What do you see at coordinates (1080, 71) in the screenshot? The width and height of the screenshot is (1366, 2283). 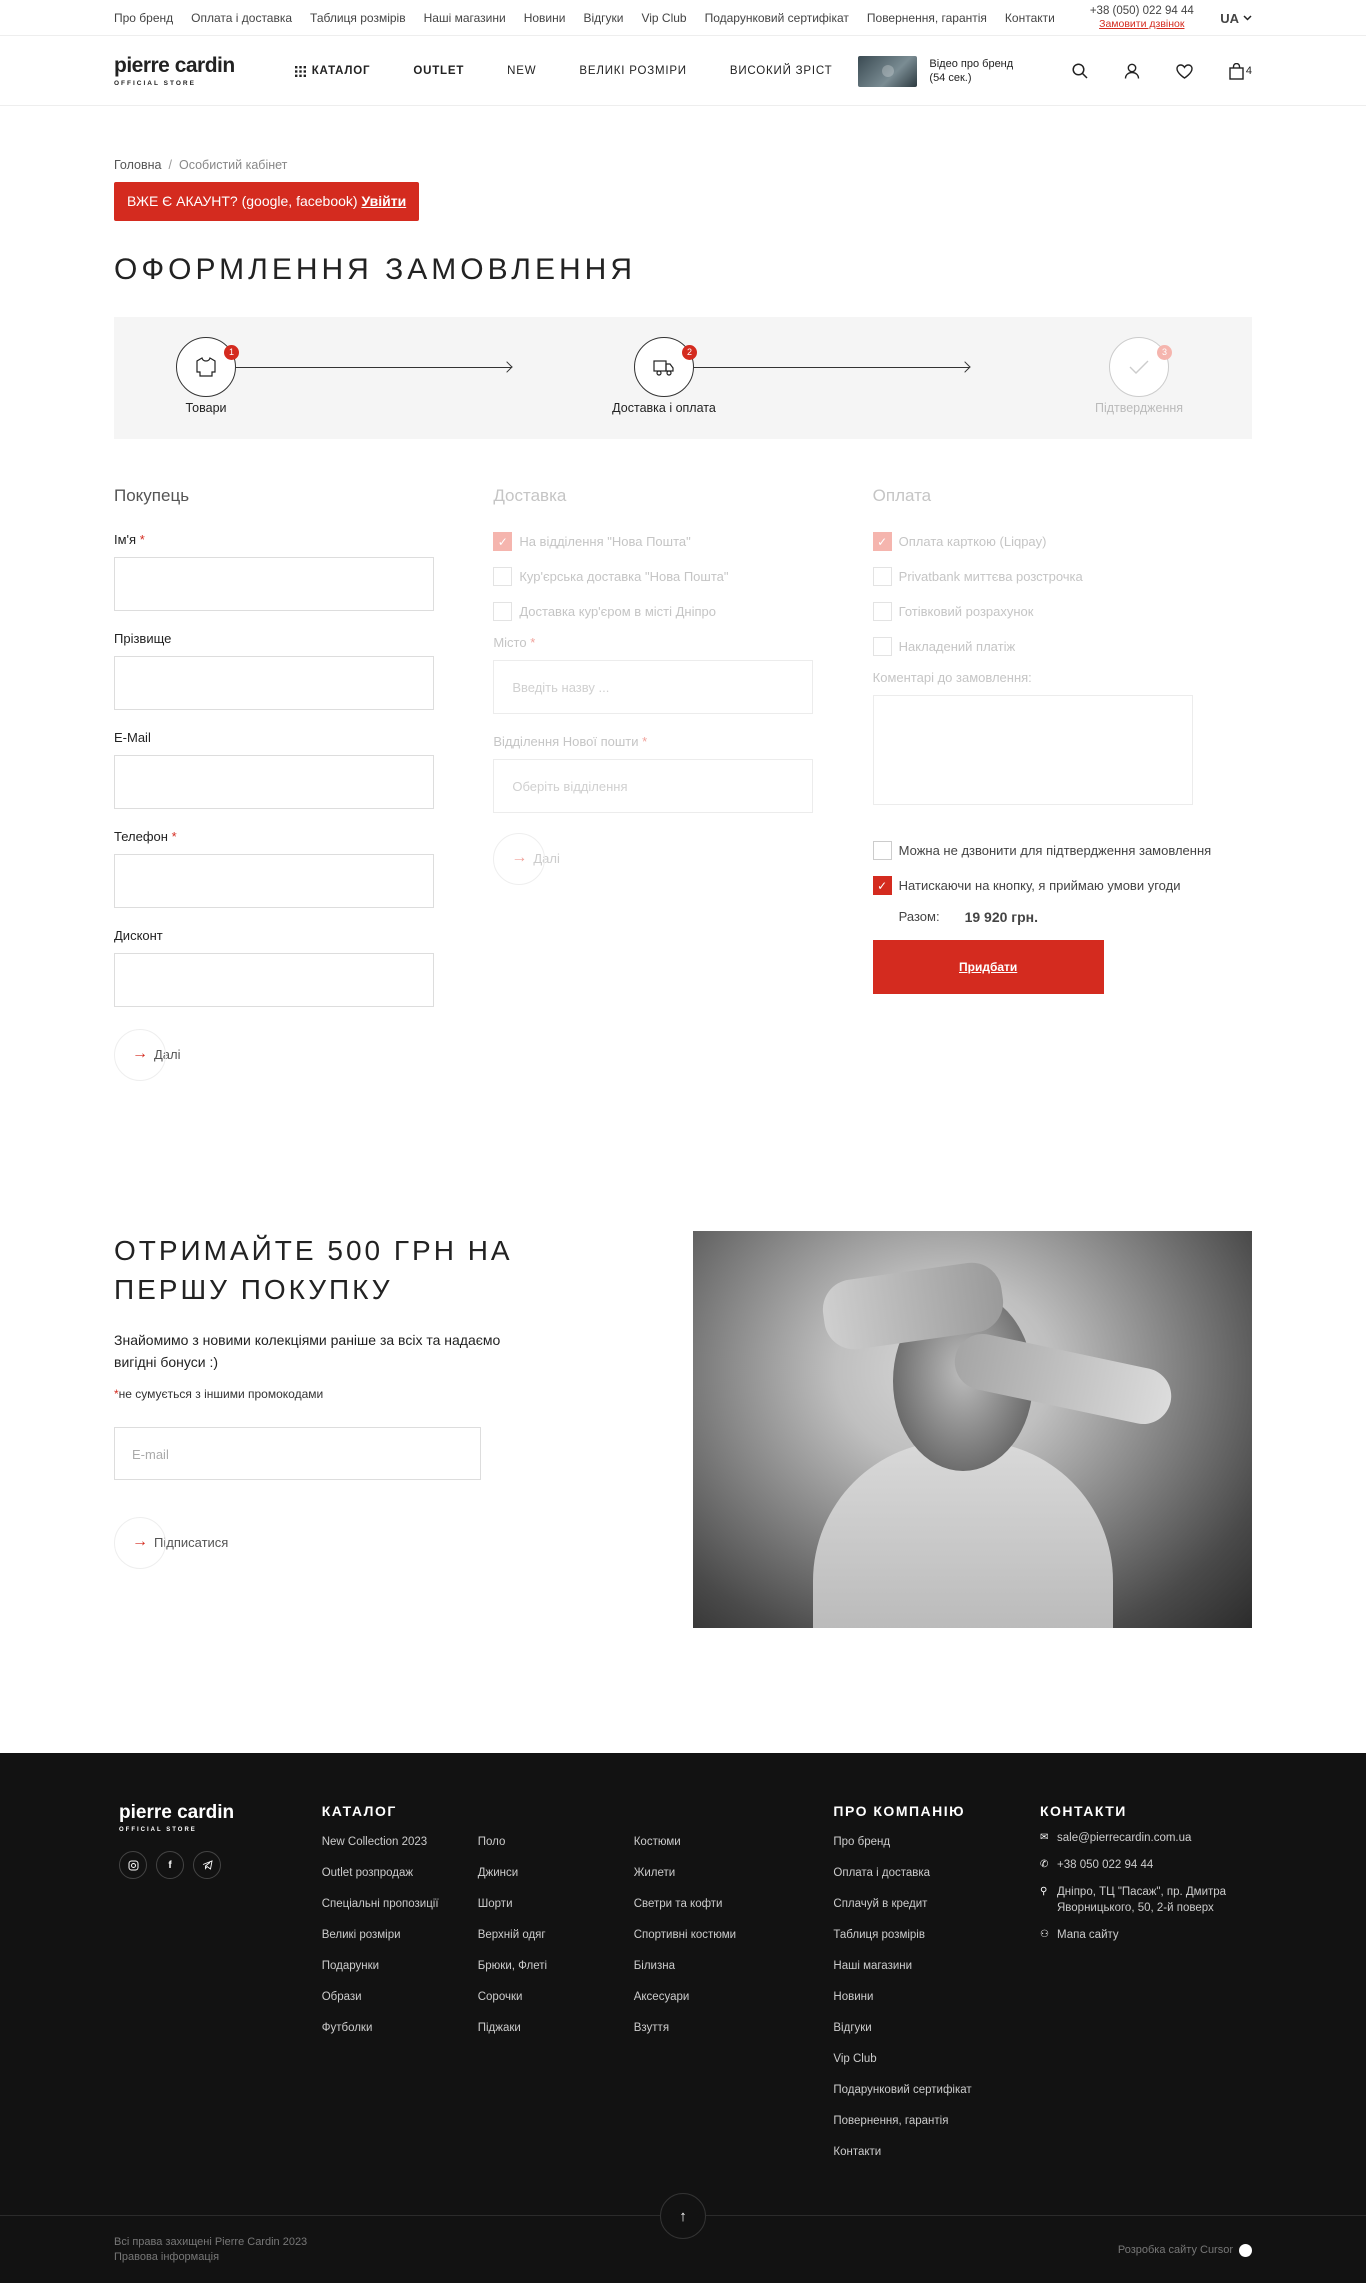 I see `search-icon` at bounding box center [1080, 71].